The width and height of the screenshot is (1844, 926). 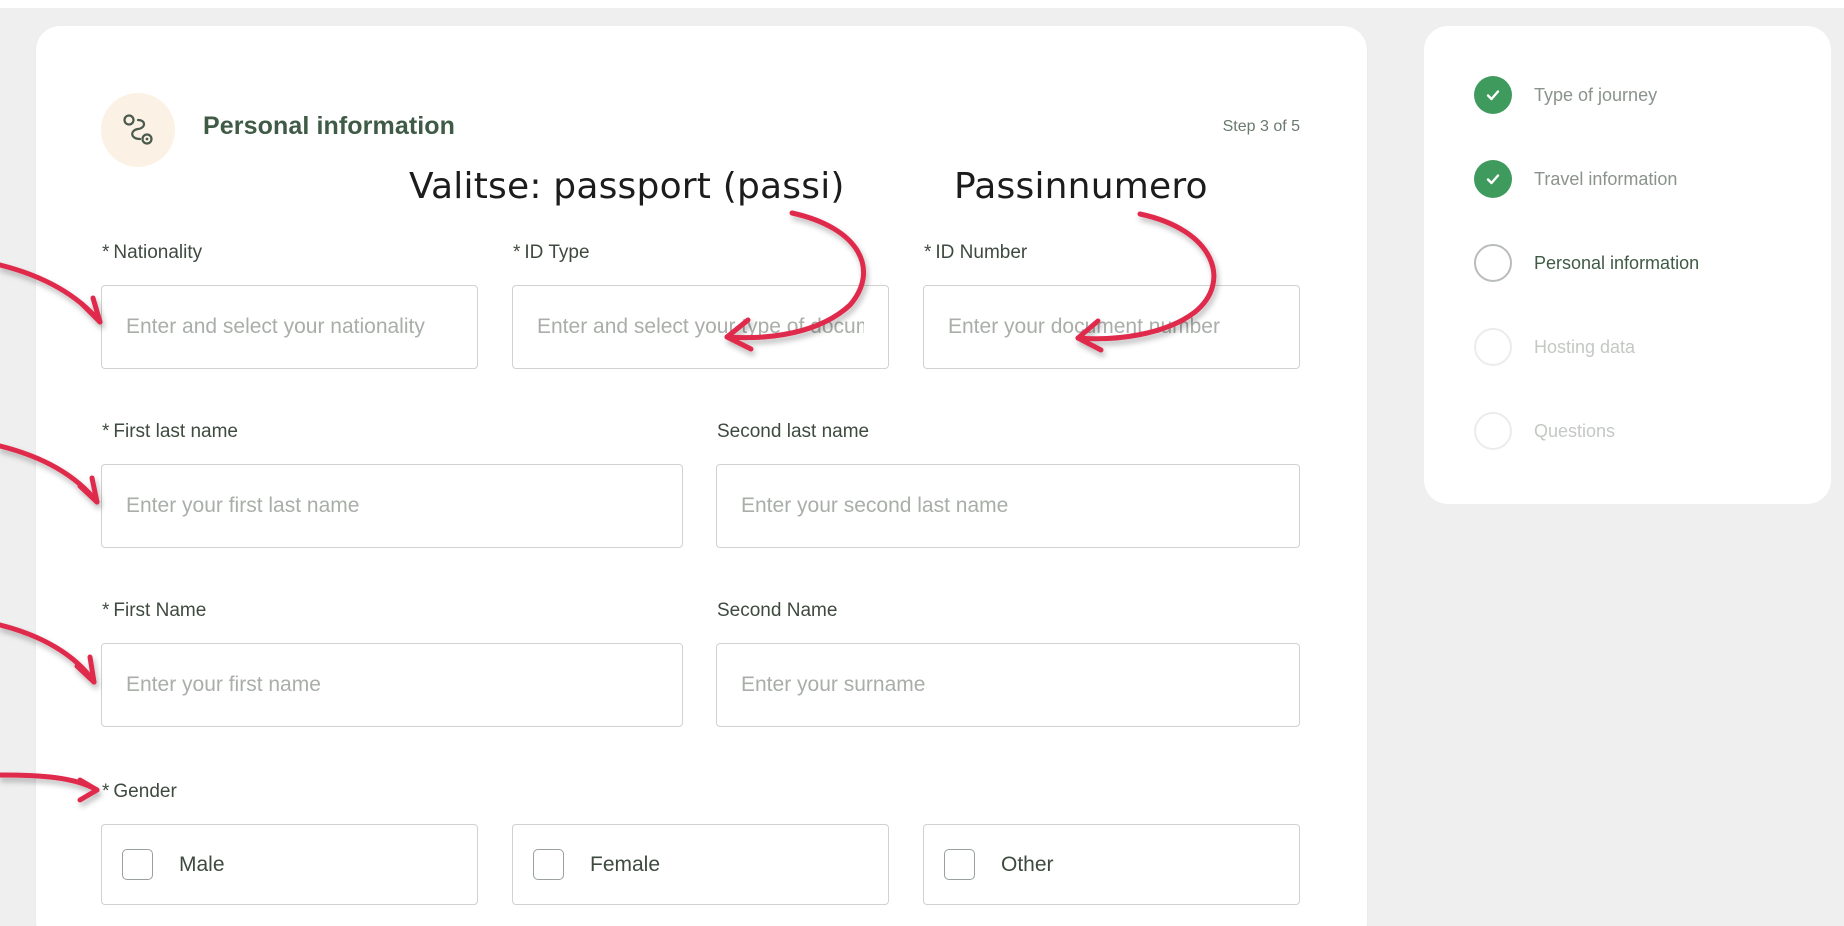 I want to click on nationality-label-text: Nationality, so click(x=158, y=252).